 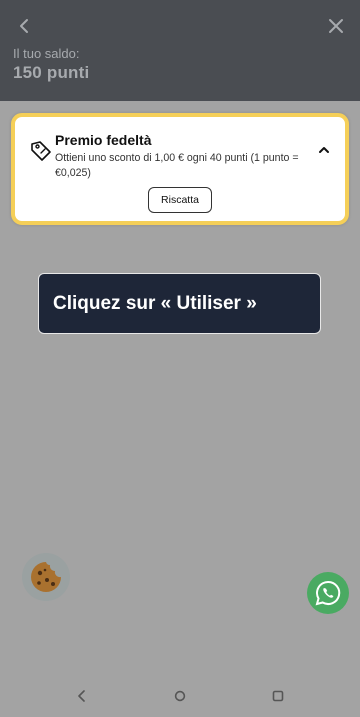 I want to click on chevron-up-icon, so click(x=324, y=150).